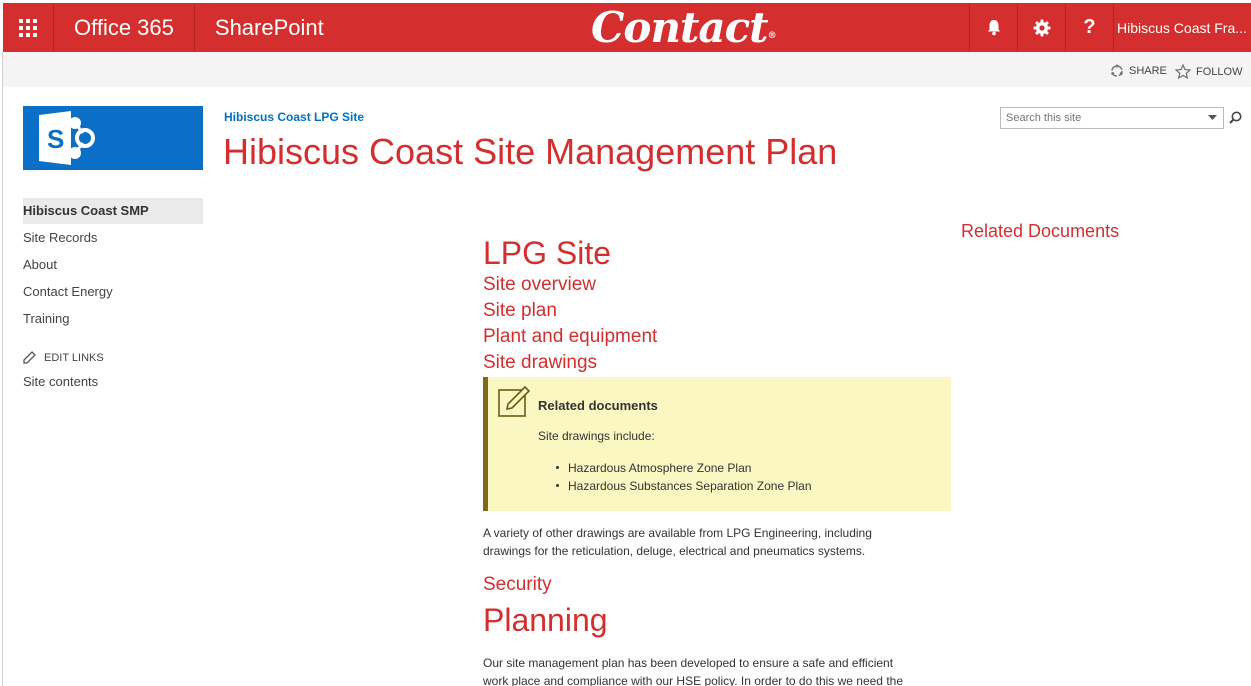 The width and height of the screenshot is (1251, 686). Describe the element at coordinates (718, 363) in the screenshot. I see `link-site-drawings: Site drawings` at that location.